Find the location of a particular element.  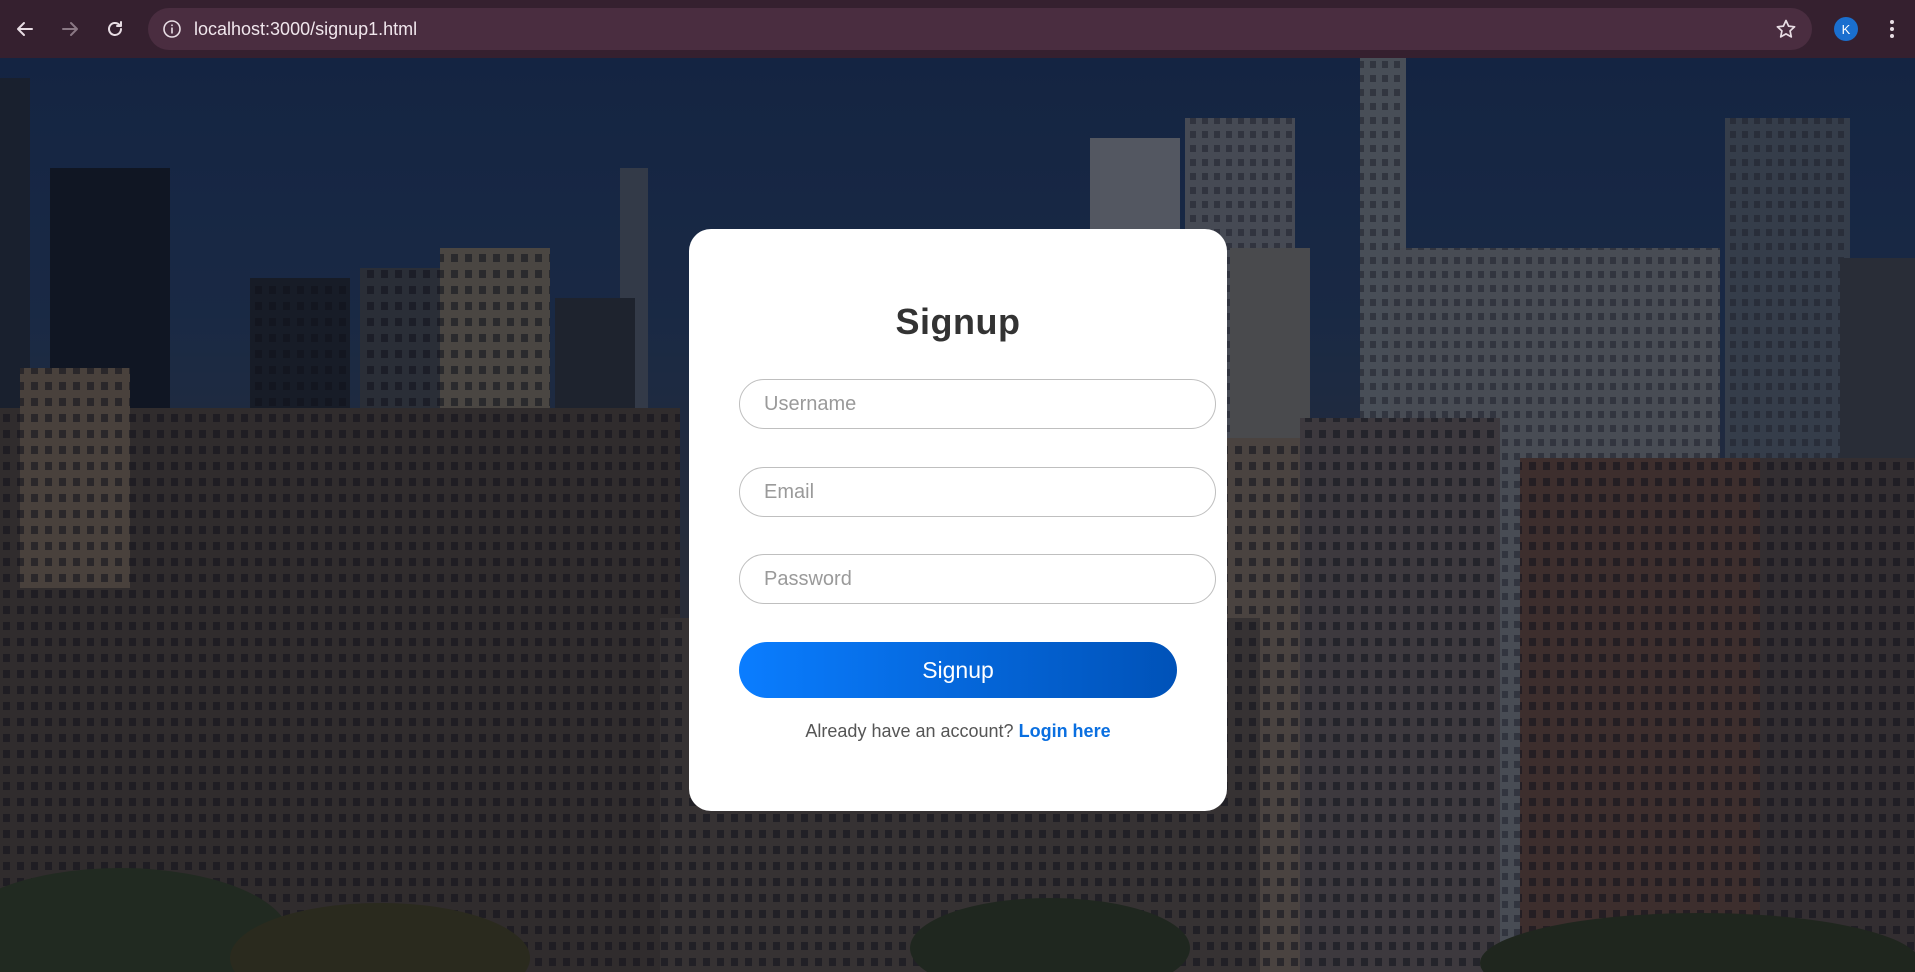

back-arrow-icon is located at coordinates (25, 29).